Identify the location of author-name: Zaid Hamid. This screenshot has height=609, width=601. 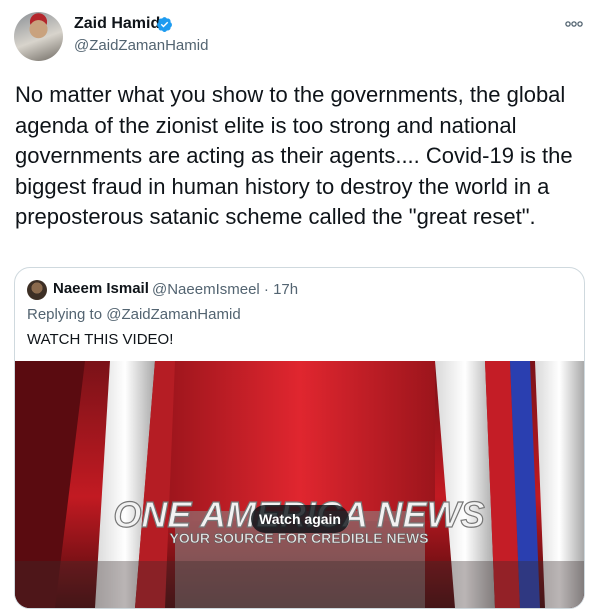
(117, 24).